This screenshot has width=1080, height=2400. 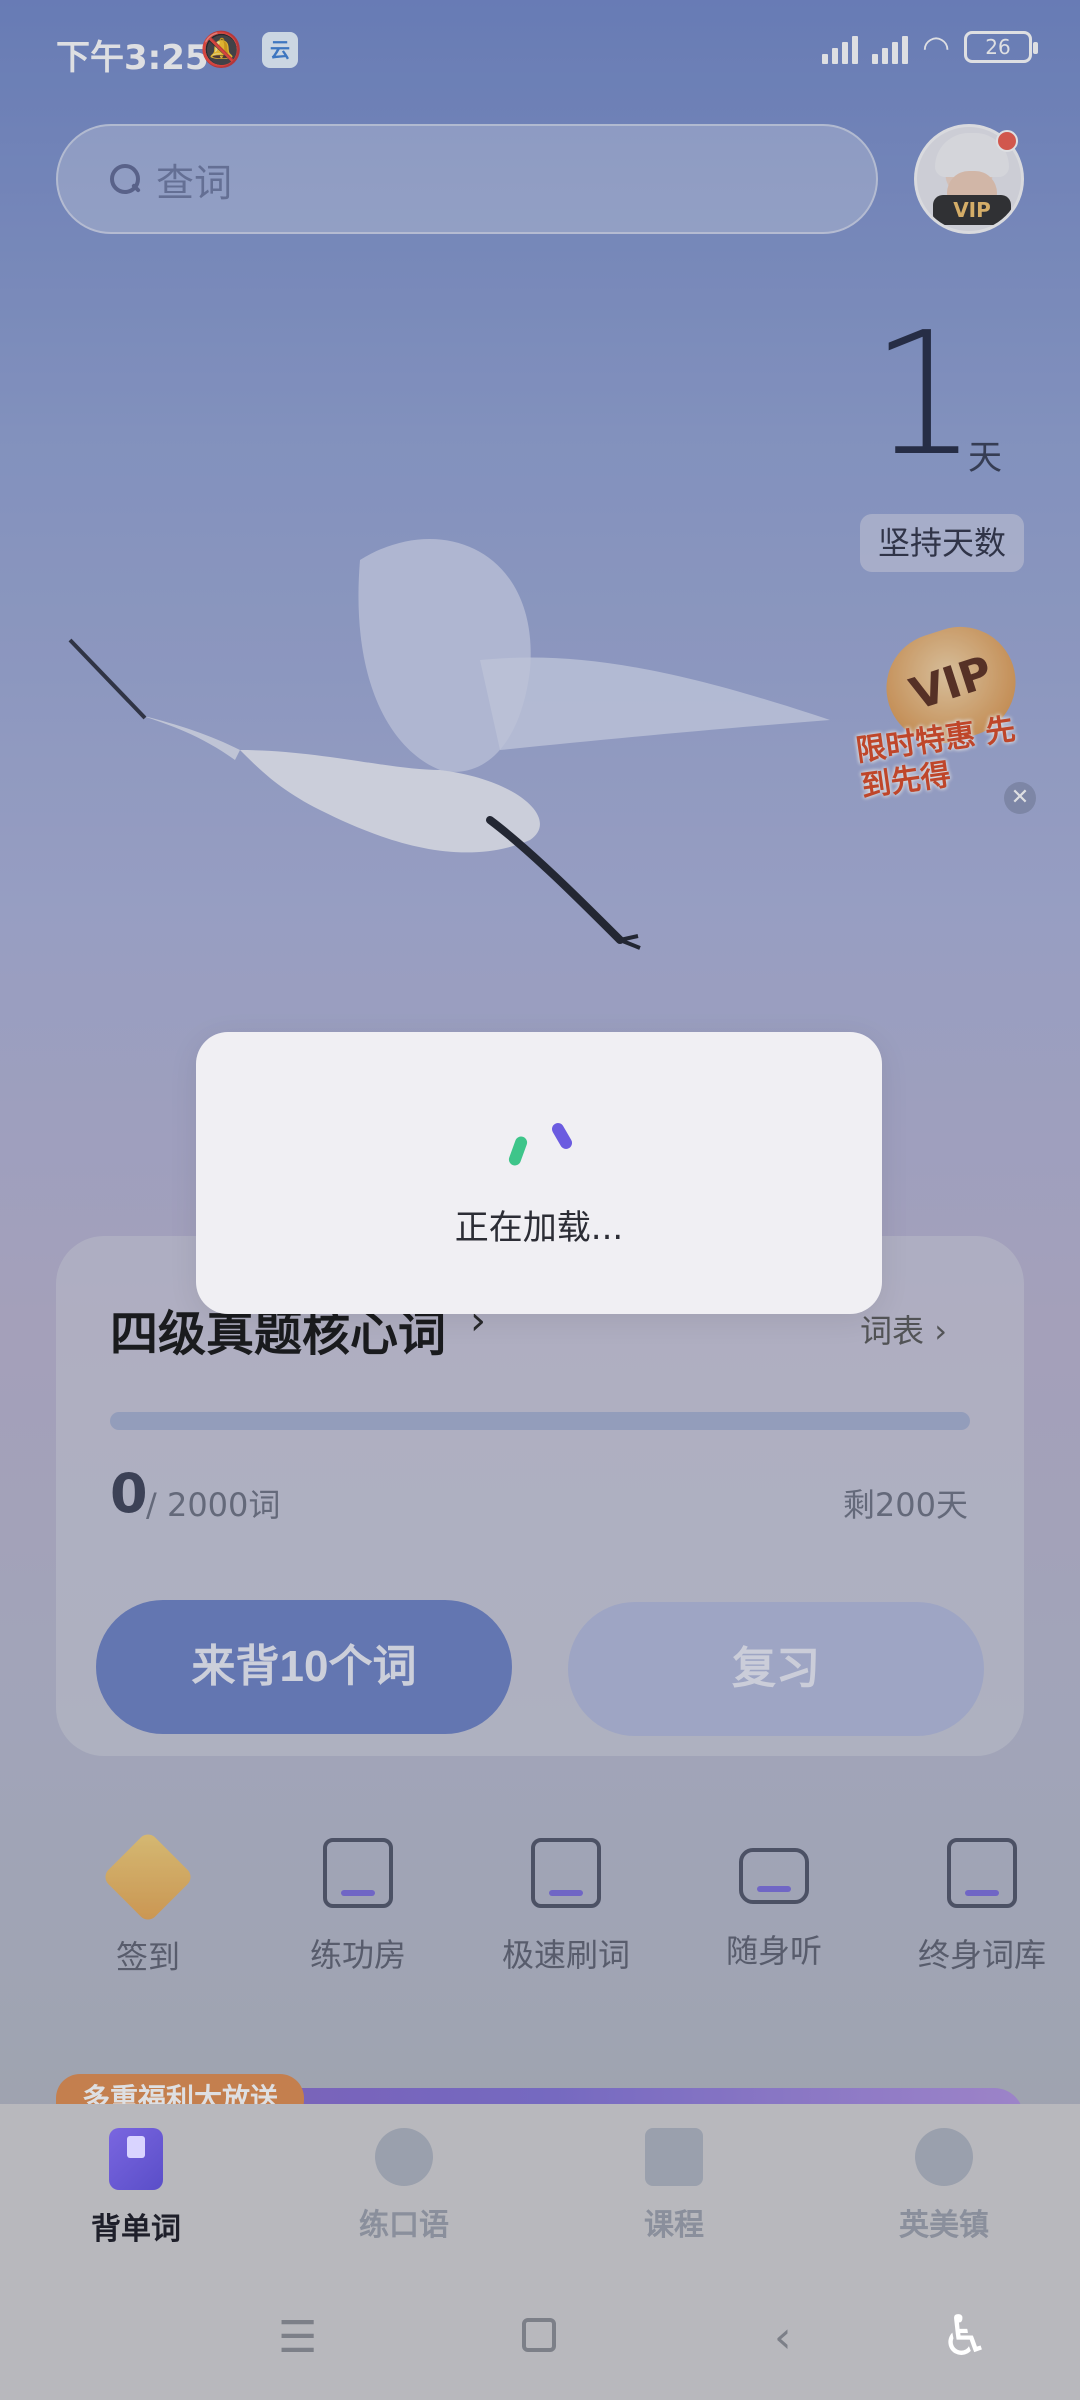 What do you see at coordinates (985, 458) in the screenshot?
I see `streak-unit: 天` at bounding box center [985, 458].